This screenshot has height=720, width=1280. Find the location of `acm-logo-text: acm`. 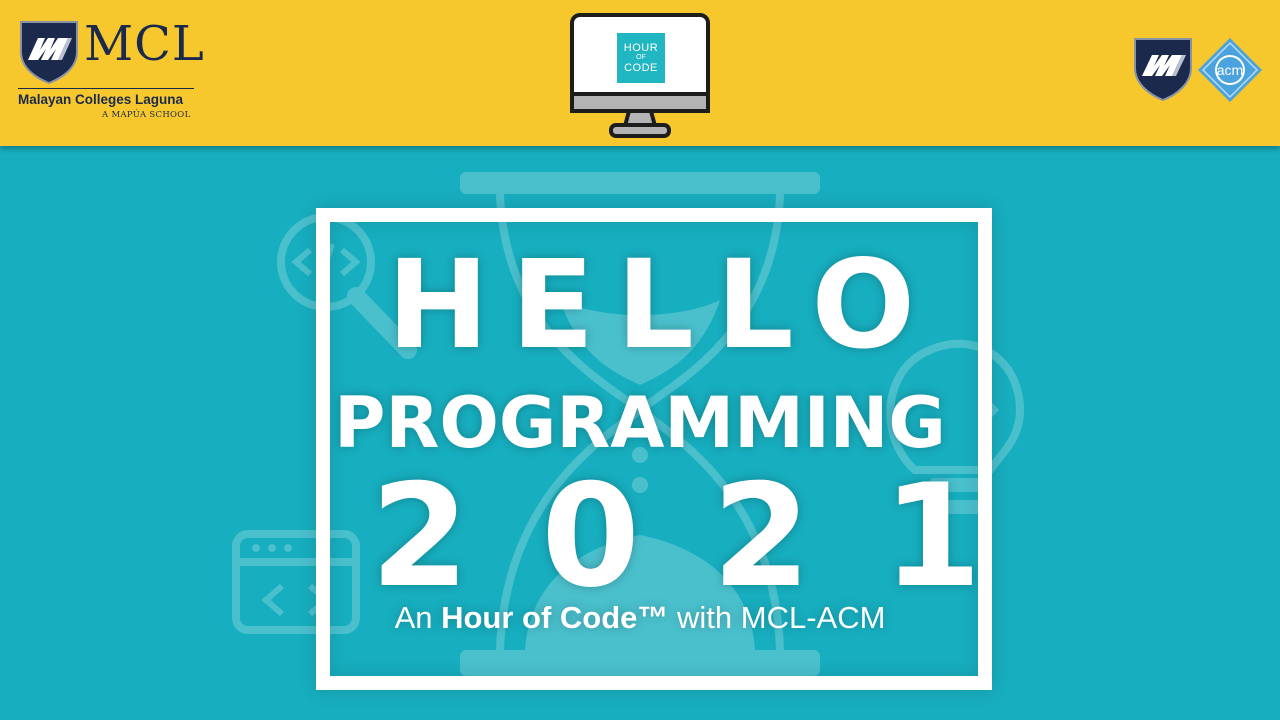

acm-logo-text: acm is located at coordinates (1230, 70).